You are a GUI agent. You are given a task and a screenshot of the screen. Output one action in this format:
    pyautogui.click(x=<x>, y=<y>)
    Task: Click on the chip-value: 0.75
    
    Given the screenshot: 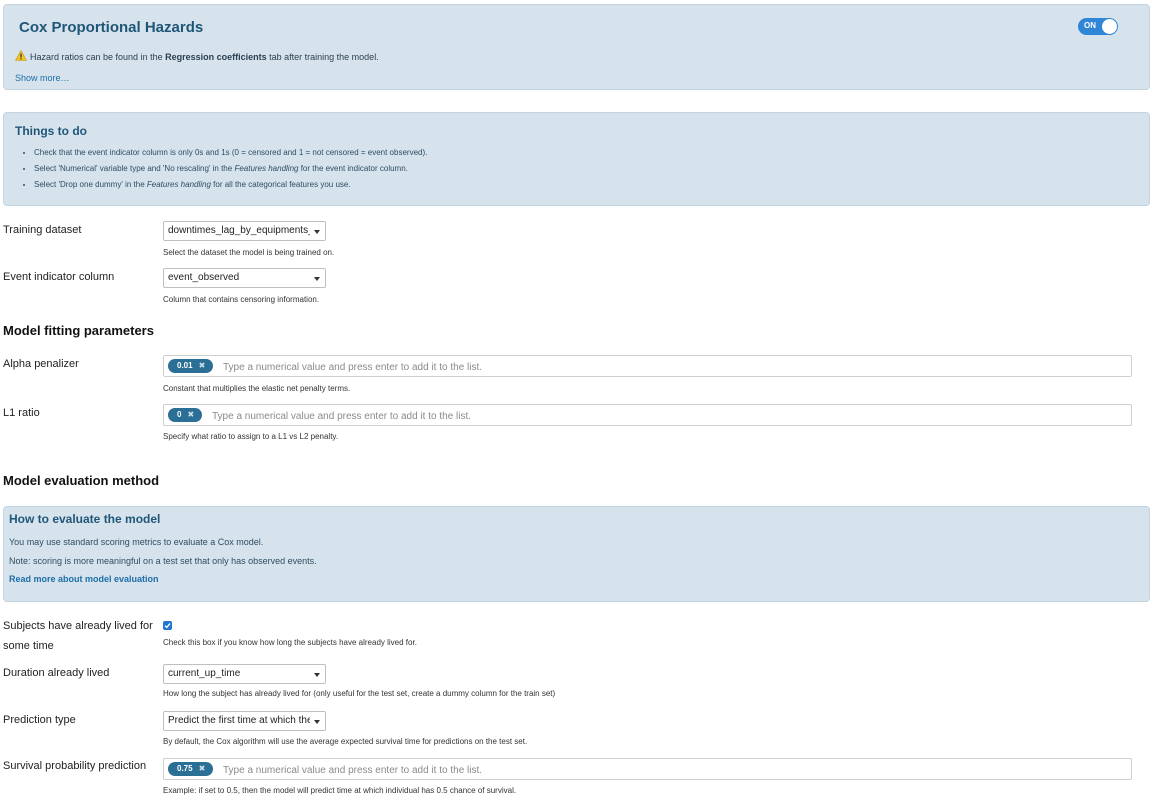 What is the action you would take?
    pyautogui.click(x=185, y=768)
    